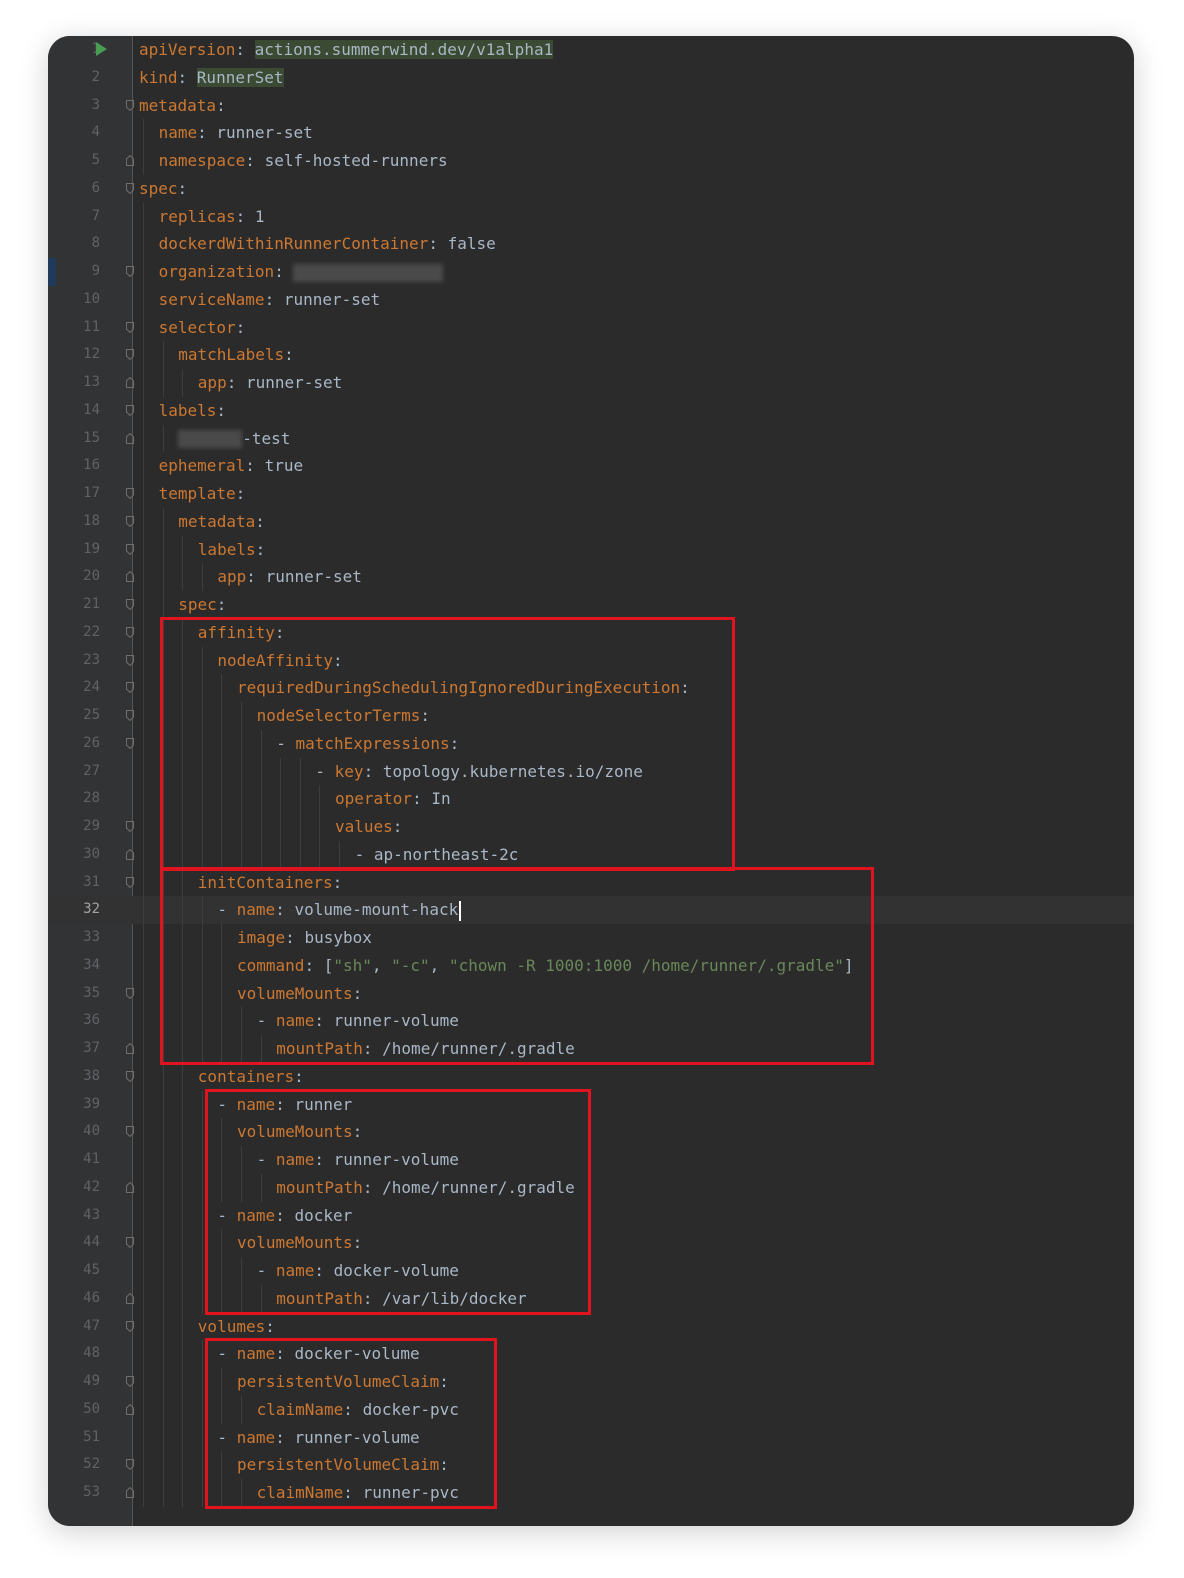  What do you see at coordinates (83, 1243) in the screenshot?
I see `line-number: 44` at bounding box center [83, 1243].